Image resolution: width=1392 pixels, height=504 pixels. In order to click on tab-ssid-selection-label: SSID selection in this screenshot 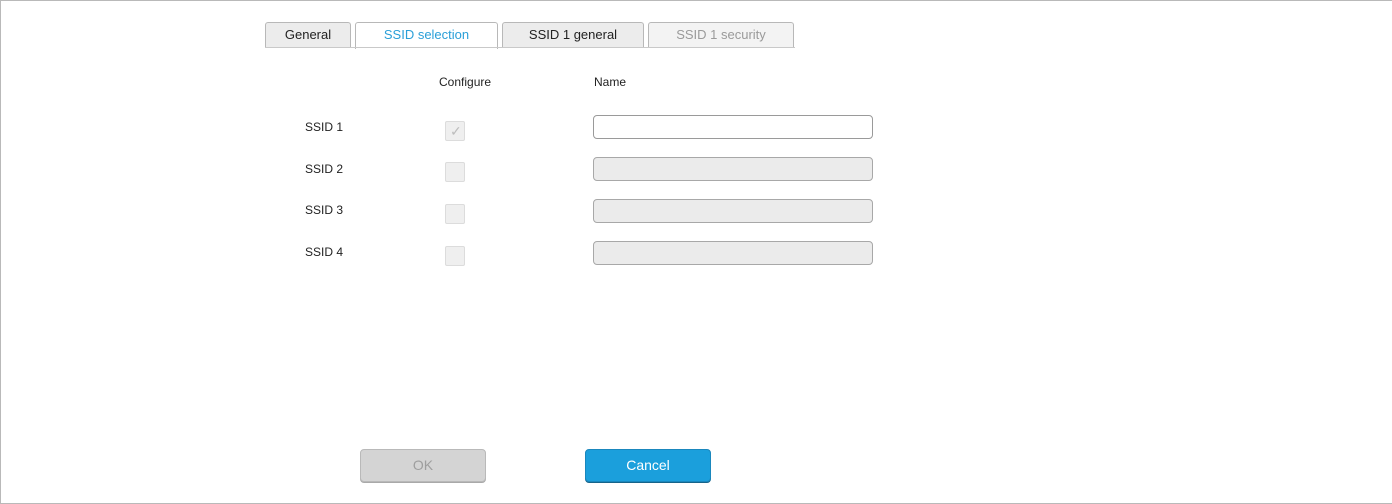, I will do `click(426, 34)`.